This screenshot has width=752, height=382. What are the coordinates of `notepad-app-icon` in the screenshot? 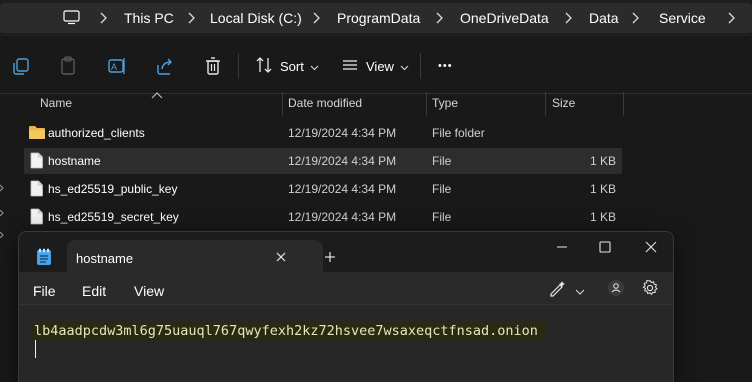 It's located at (44, 257).